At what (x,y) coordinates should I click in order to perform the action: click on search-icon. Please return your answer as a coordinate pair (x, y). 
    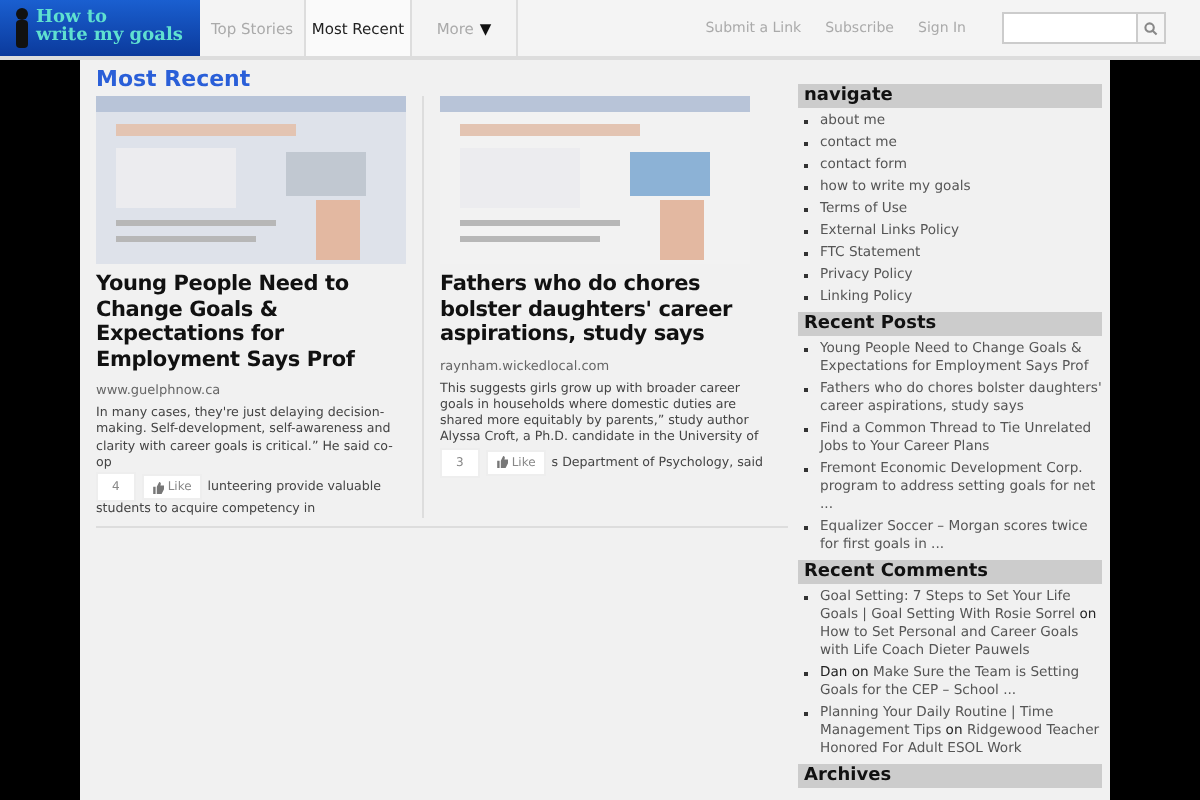
    Looking at the image, I should click on (1151, 28).